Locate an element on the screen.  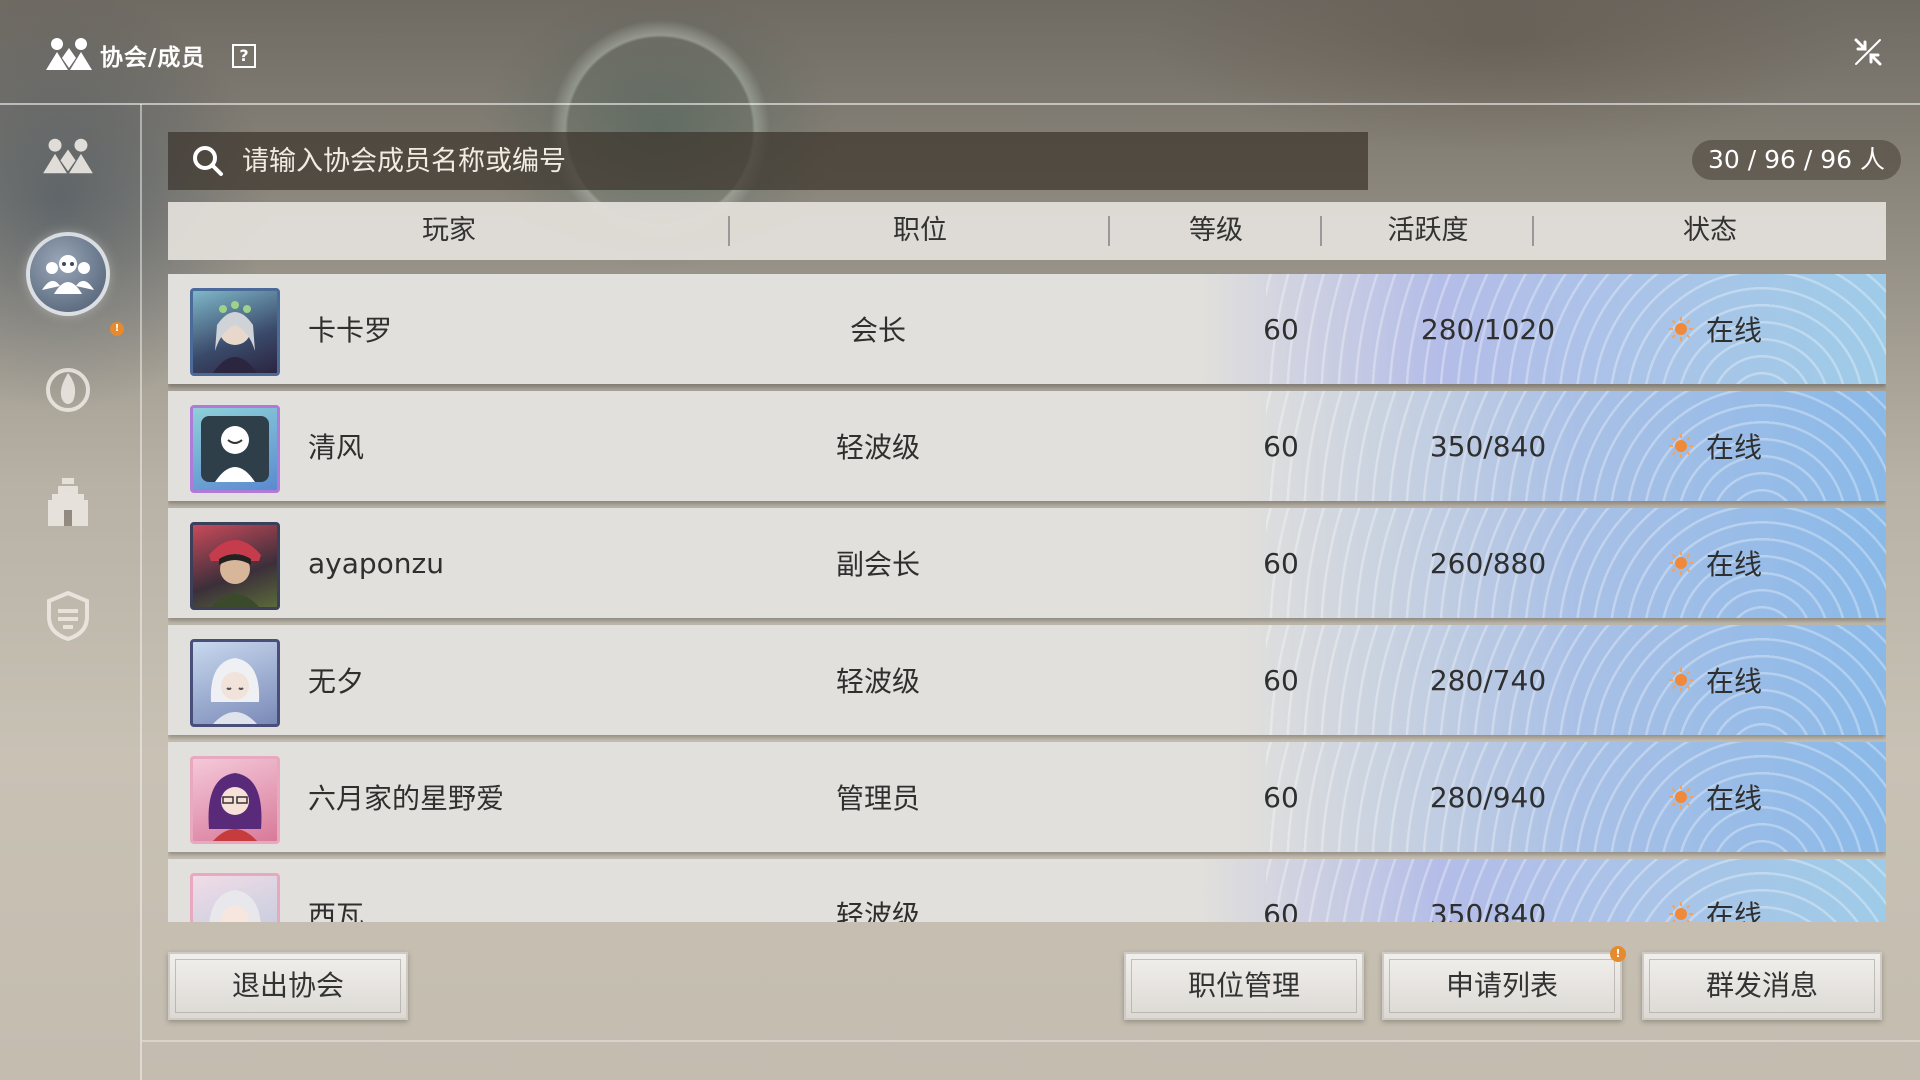
table-row: 无夕 轻波级 60 280/740 在线 is located at coordinates (1027, 680).